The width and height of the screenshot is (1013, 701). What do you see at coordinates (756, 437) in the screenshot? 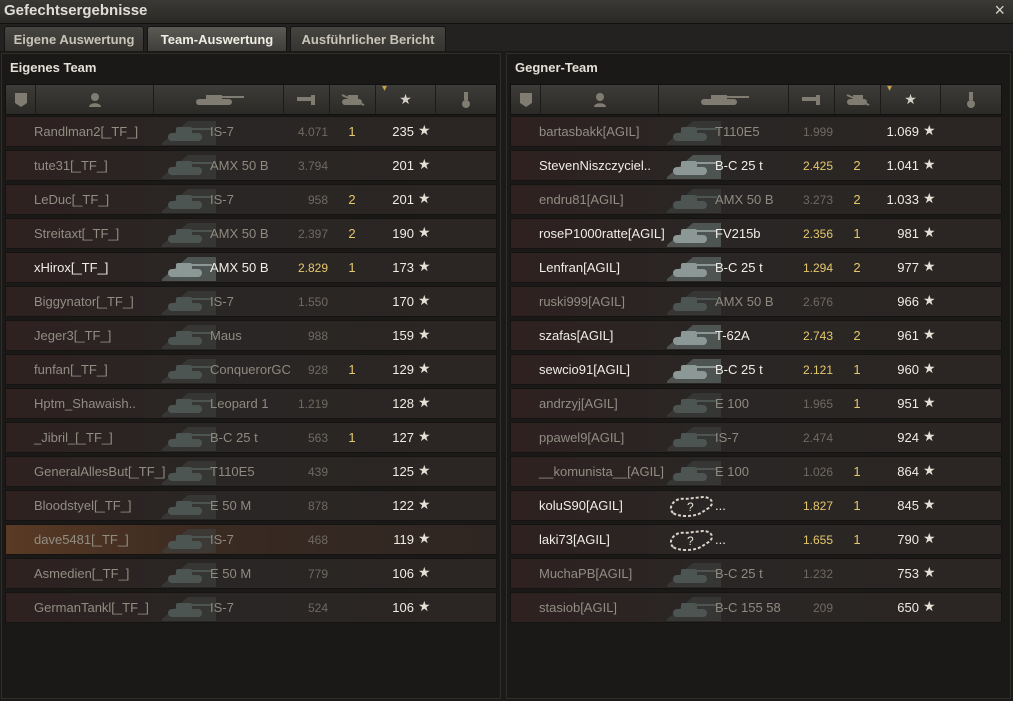
I see `player-row: ppawel9[AGIL] IS-7 2.474 924 ★` at bounding box center [756, 437].